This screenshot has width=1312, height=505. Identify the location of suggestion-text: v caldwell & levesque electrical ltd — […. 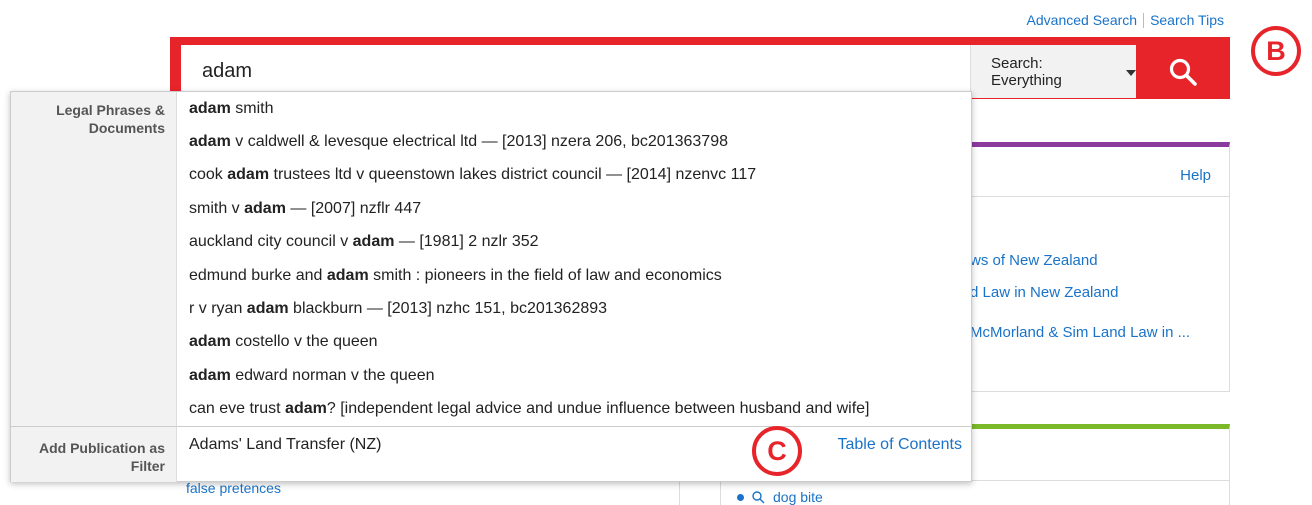
(479, 142).